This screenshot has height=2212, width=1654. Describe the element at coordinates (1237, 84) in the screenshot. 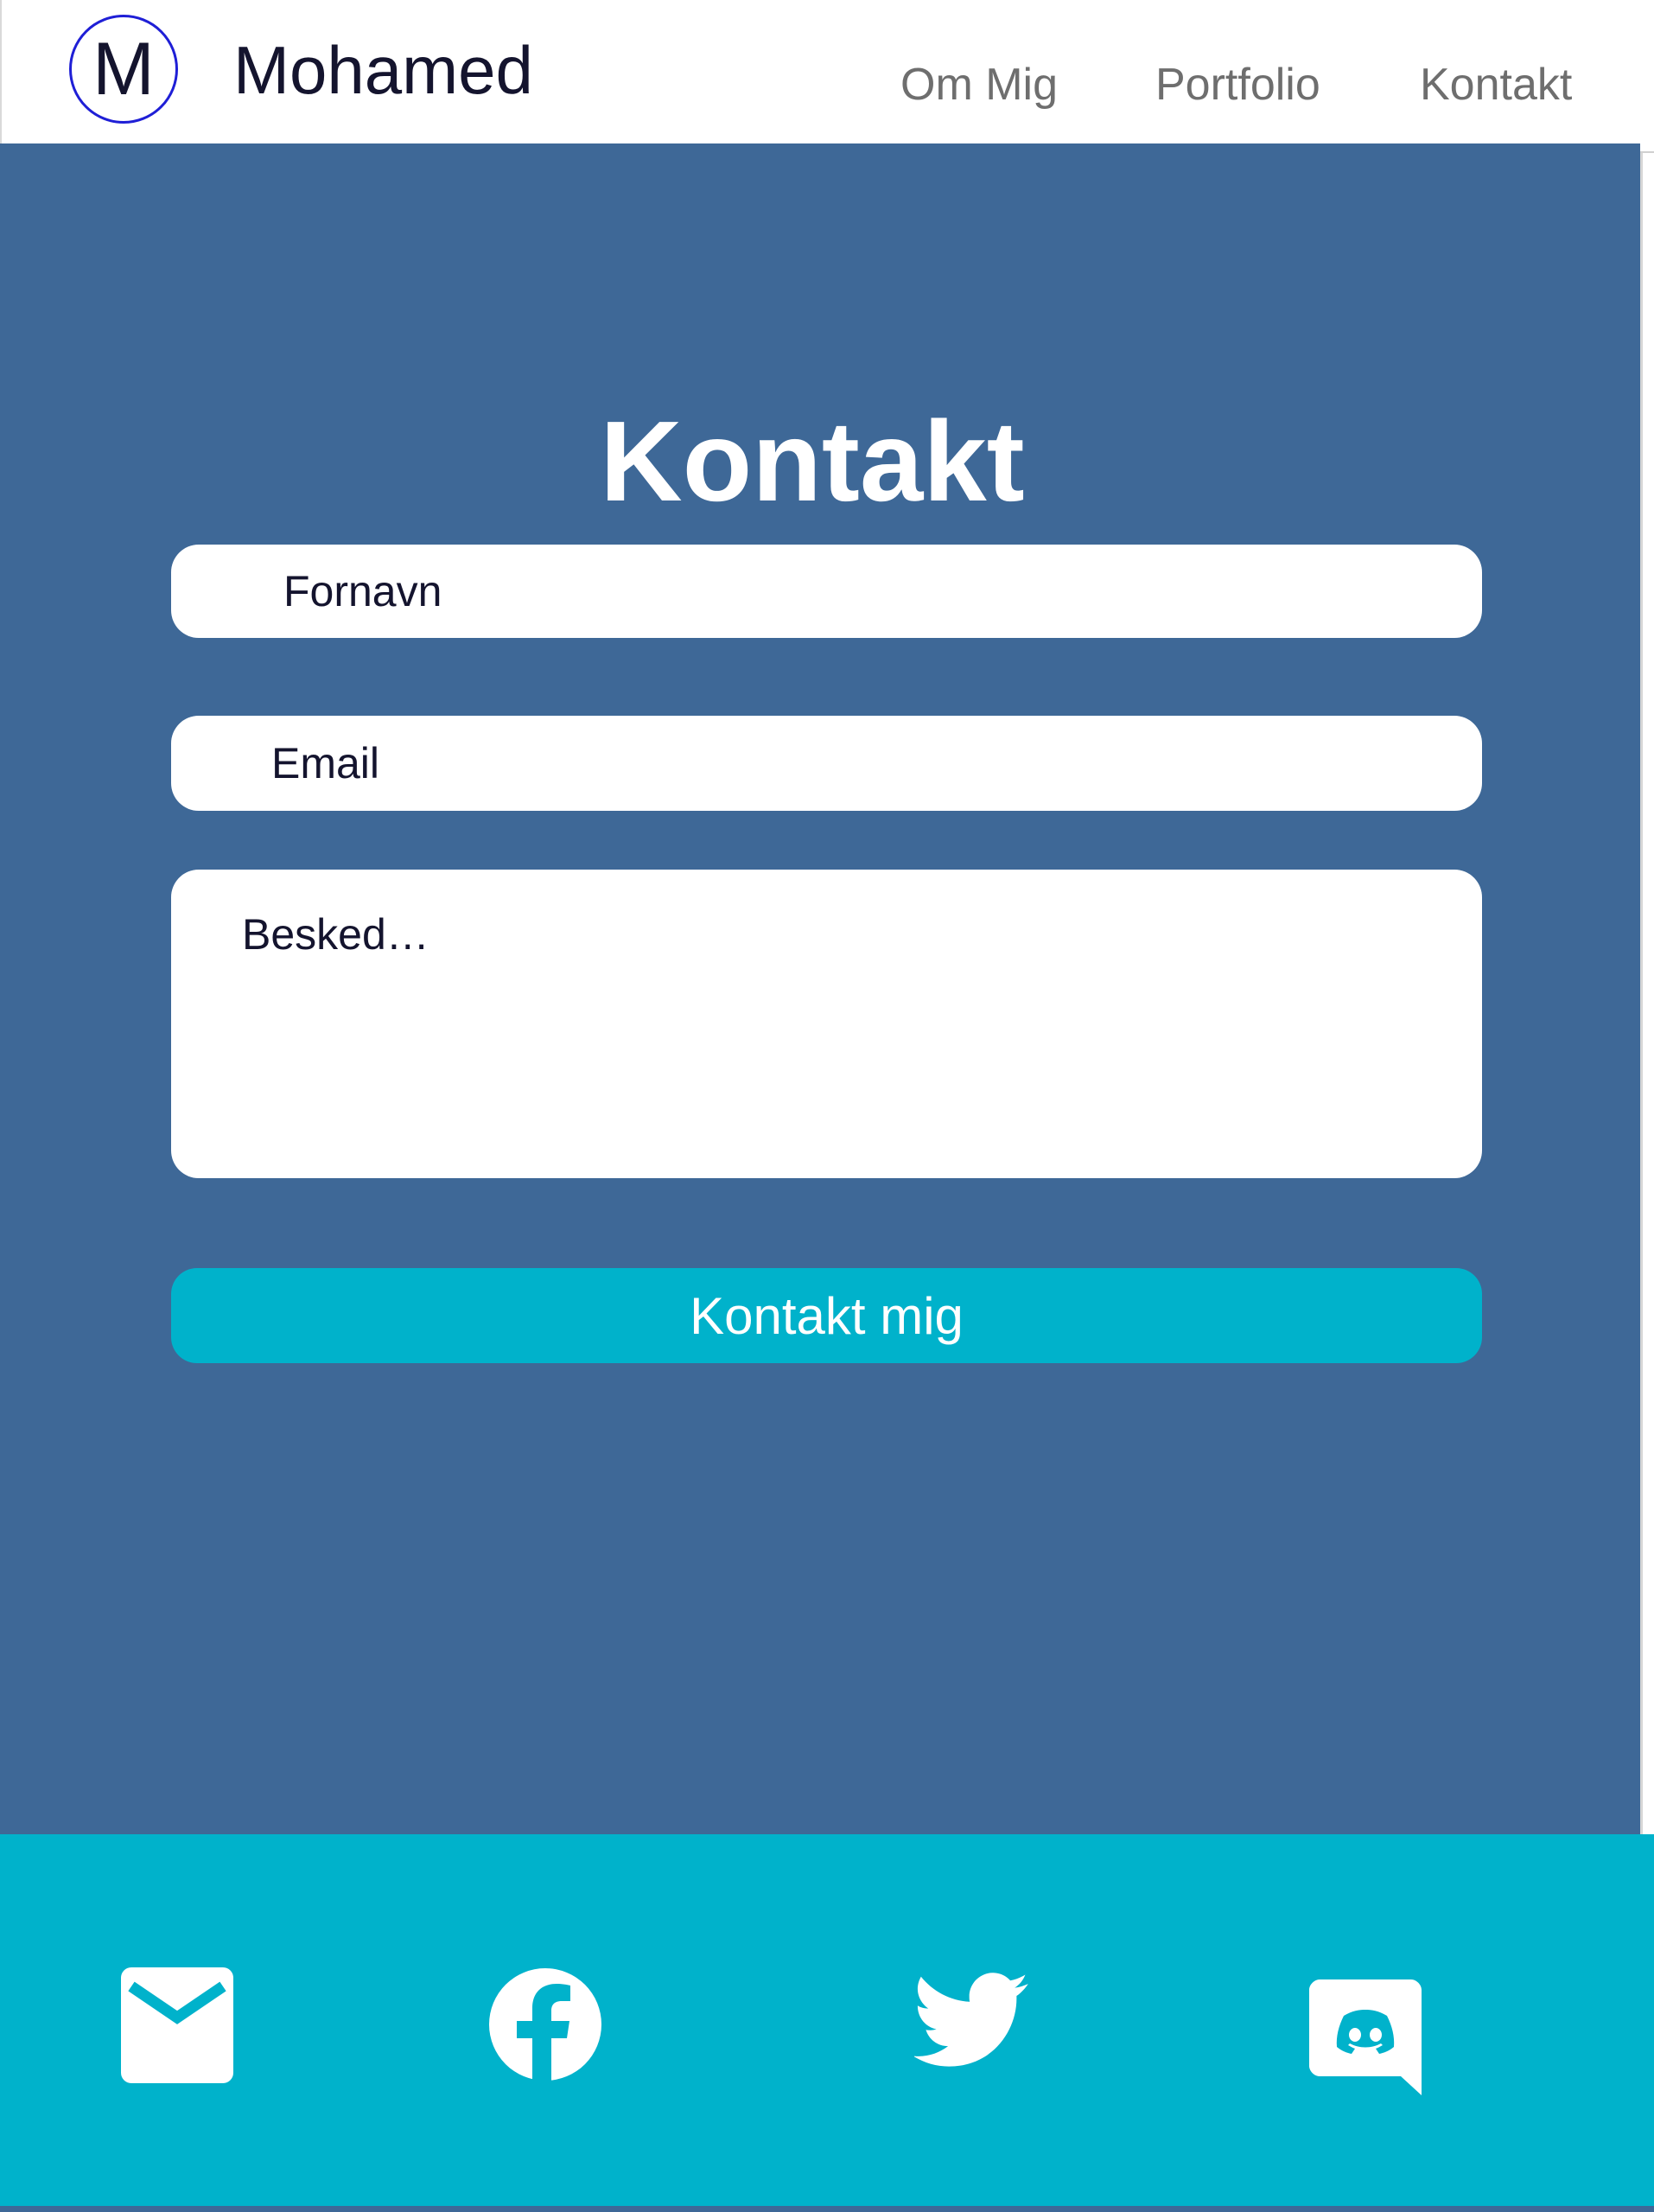

I see `nav-link-portfolio: Portfolio` at that location.